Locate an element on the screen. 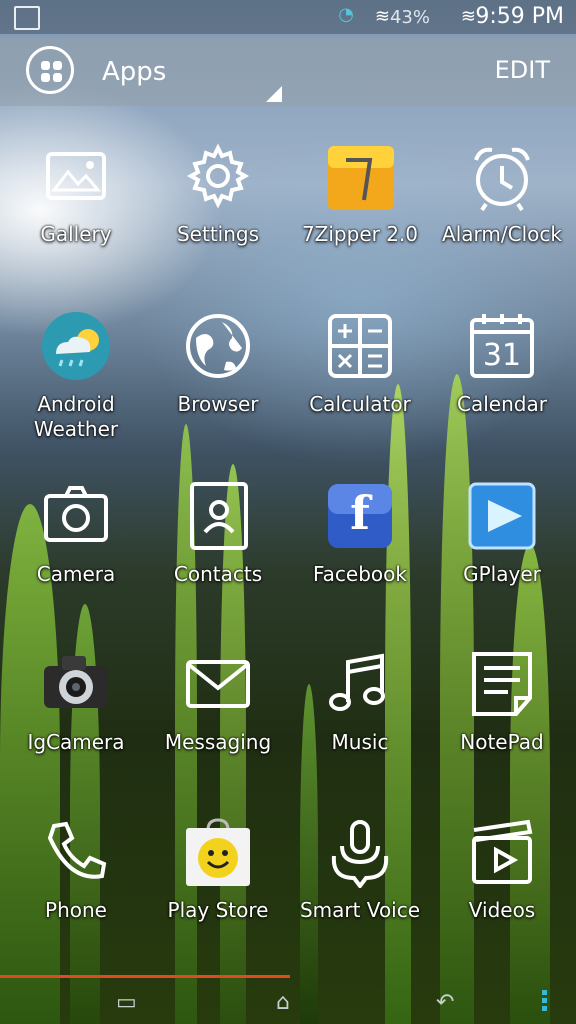 The height and width of the screenshot is (1024, 576). app-gallery: Gallery is located at coordinates (76, 215).